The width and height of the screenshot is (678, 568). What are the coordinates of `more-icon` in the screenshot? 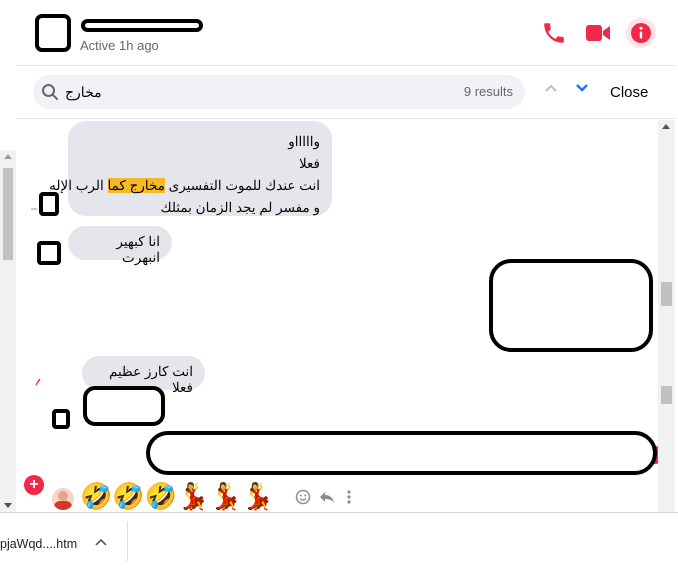 It's located at (349, 497).